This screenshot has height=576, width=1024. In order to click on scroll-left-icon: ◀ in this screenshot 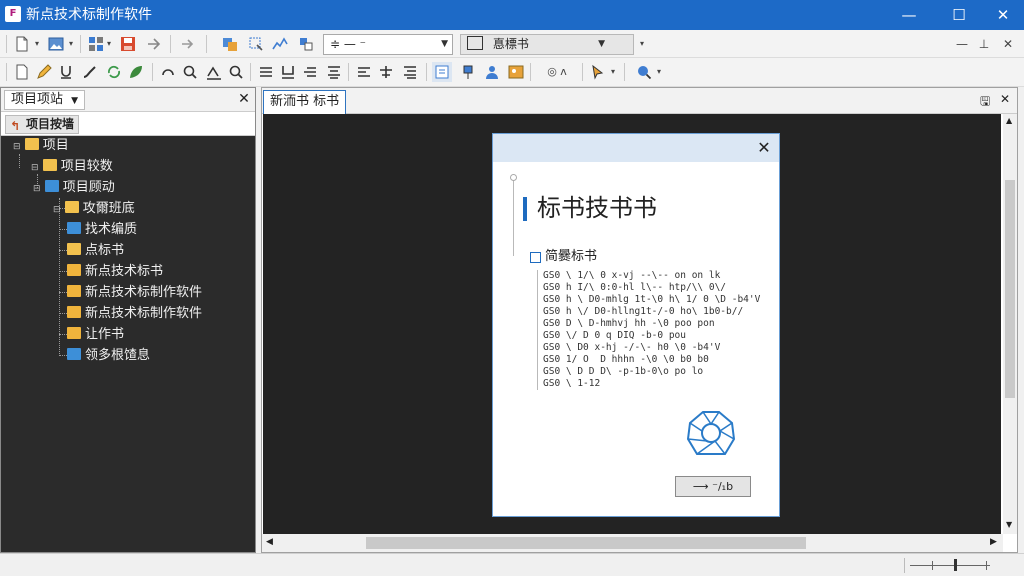, I will do `click(269, 542)`.